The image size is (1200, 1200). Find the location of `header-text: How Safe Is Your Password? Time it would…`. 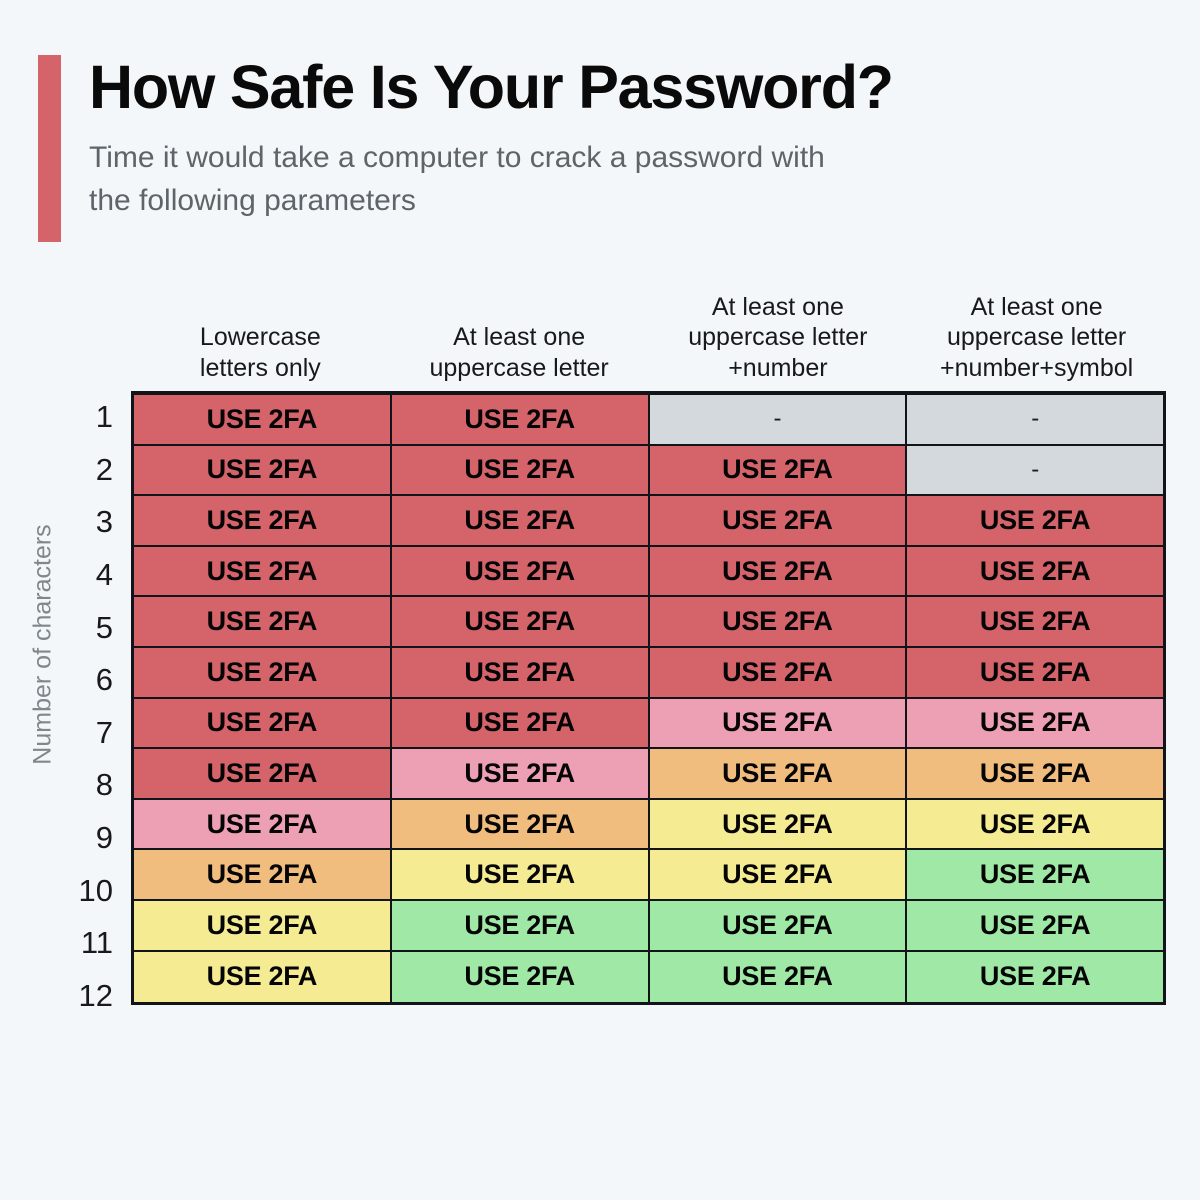

header-text: How Safe Is Your Password? Time it would… is located at coordinates (477, 147).